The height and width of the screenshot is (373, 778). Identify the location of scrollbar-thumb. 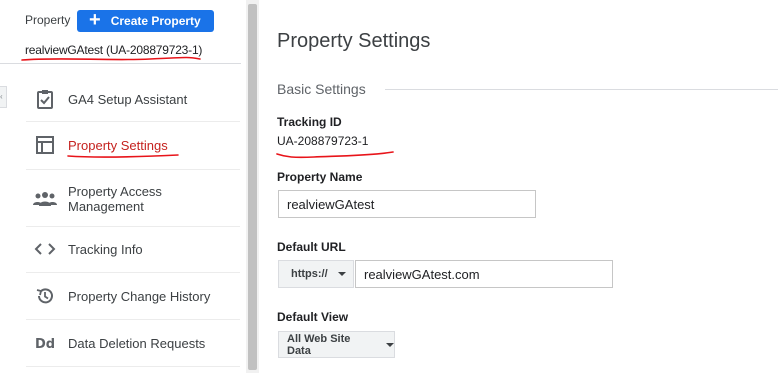
(252, 187).